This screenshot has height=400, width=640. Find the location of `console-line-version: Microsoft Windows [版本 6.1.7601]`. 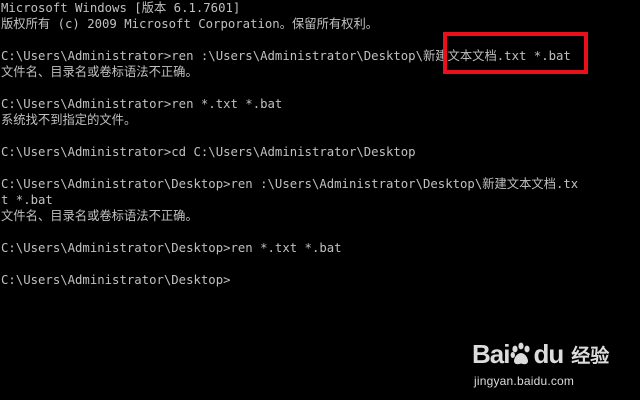

console-line-version: Microsoft Windows [版本 6.1.7601] is located at coordinates (121, 8).